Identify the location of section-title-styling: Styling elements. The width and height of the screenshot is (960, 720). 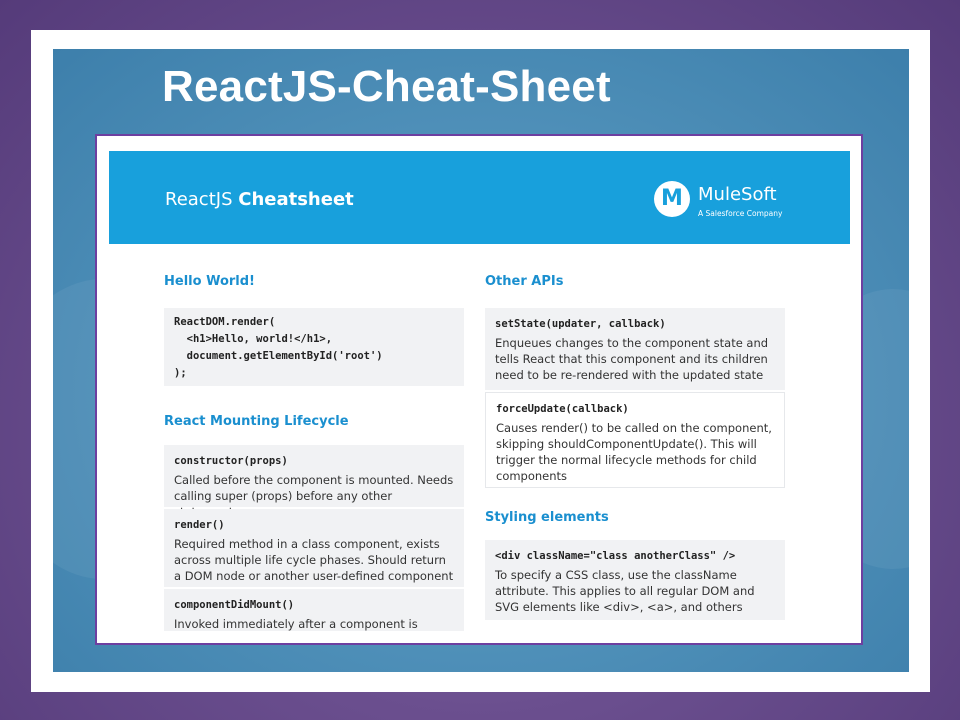
(547, 517).